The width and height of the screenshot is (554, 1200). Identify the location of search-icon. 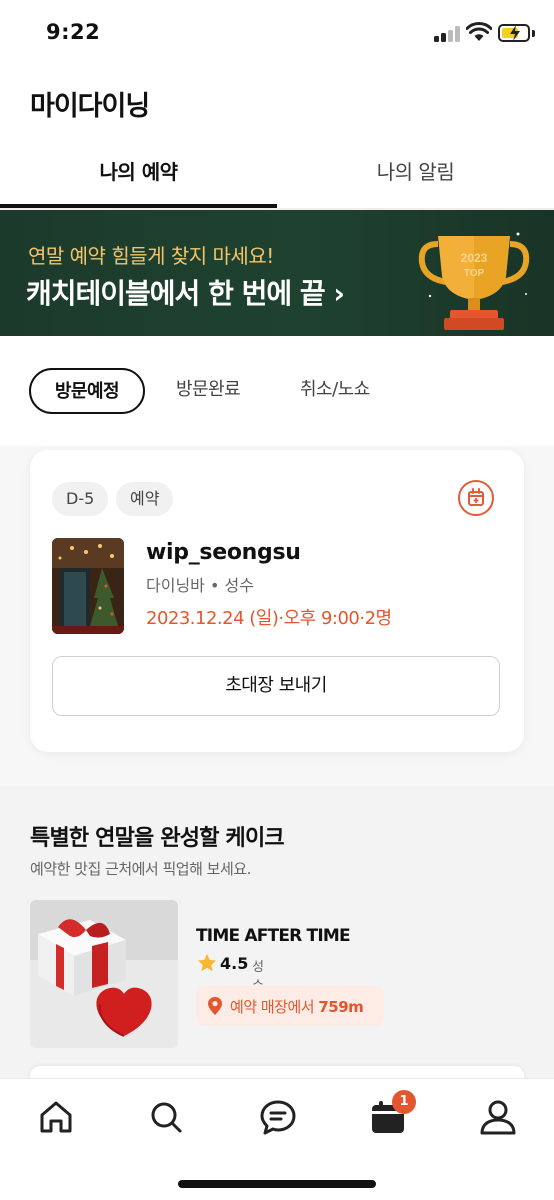
(166, 1117).